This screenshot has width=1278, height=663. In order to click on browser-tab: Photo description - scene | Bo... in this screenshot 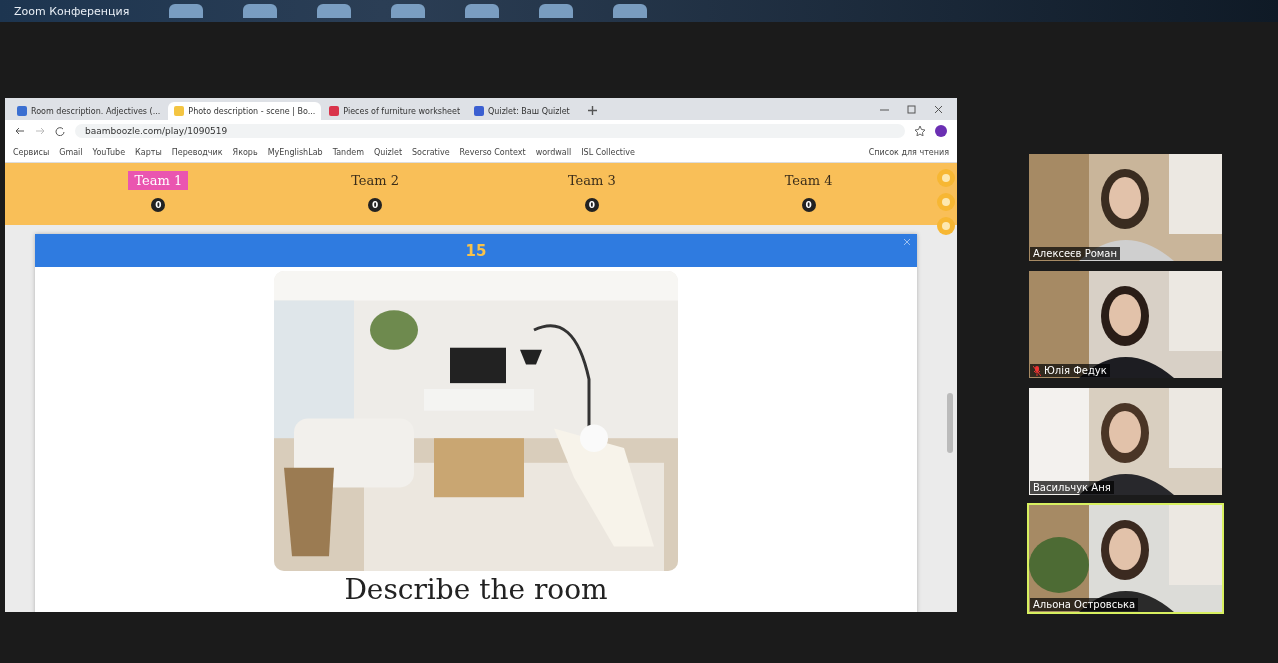, I will do `click(245, 111)`.